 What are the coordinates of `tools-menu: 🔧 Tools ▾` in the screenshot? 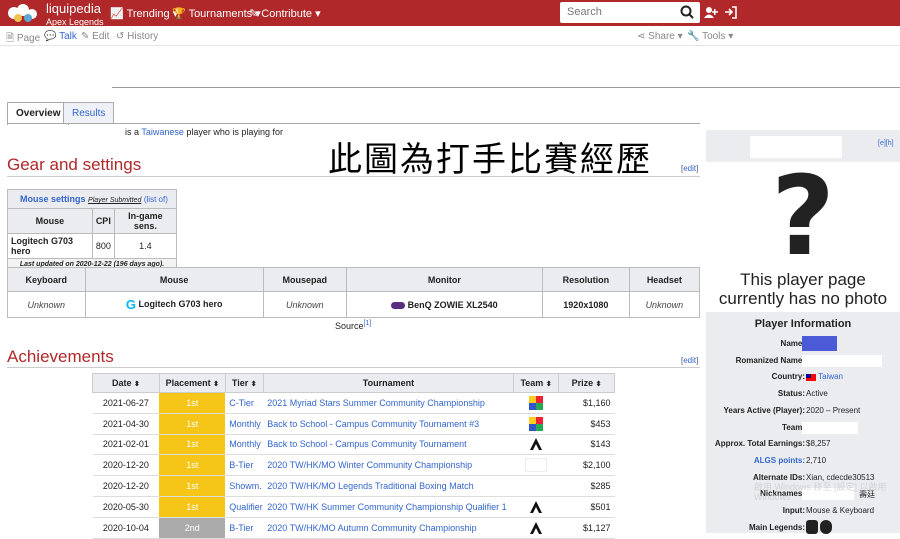 It's located at (710, 36).